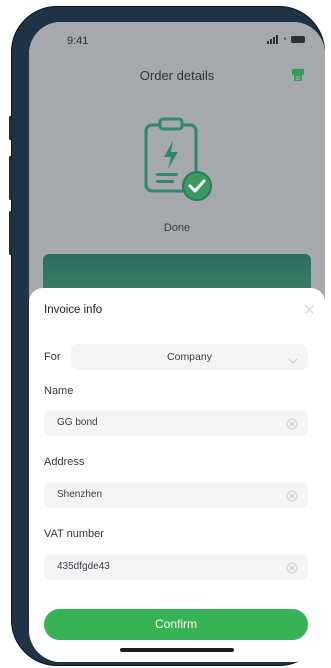  What do you see at coordinates (73, 310) in the screenshot?
I see `sheet-title: Invoice info` at bounding box center [73, 310].